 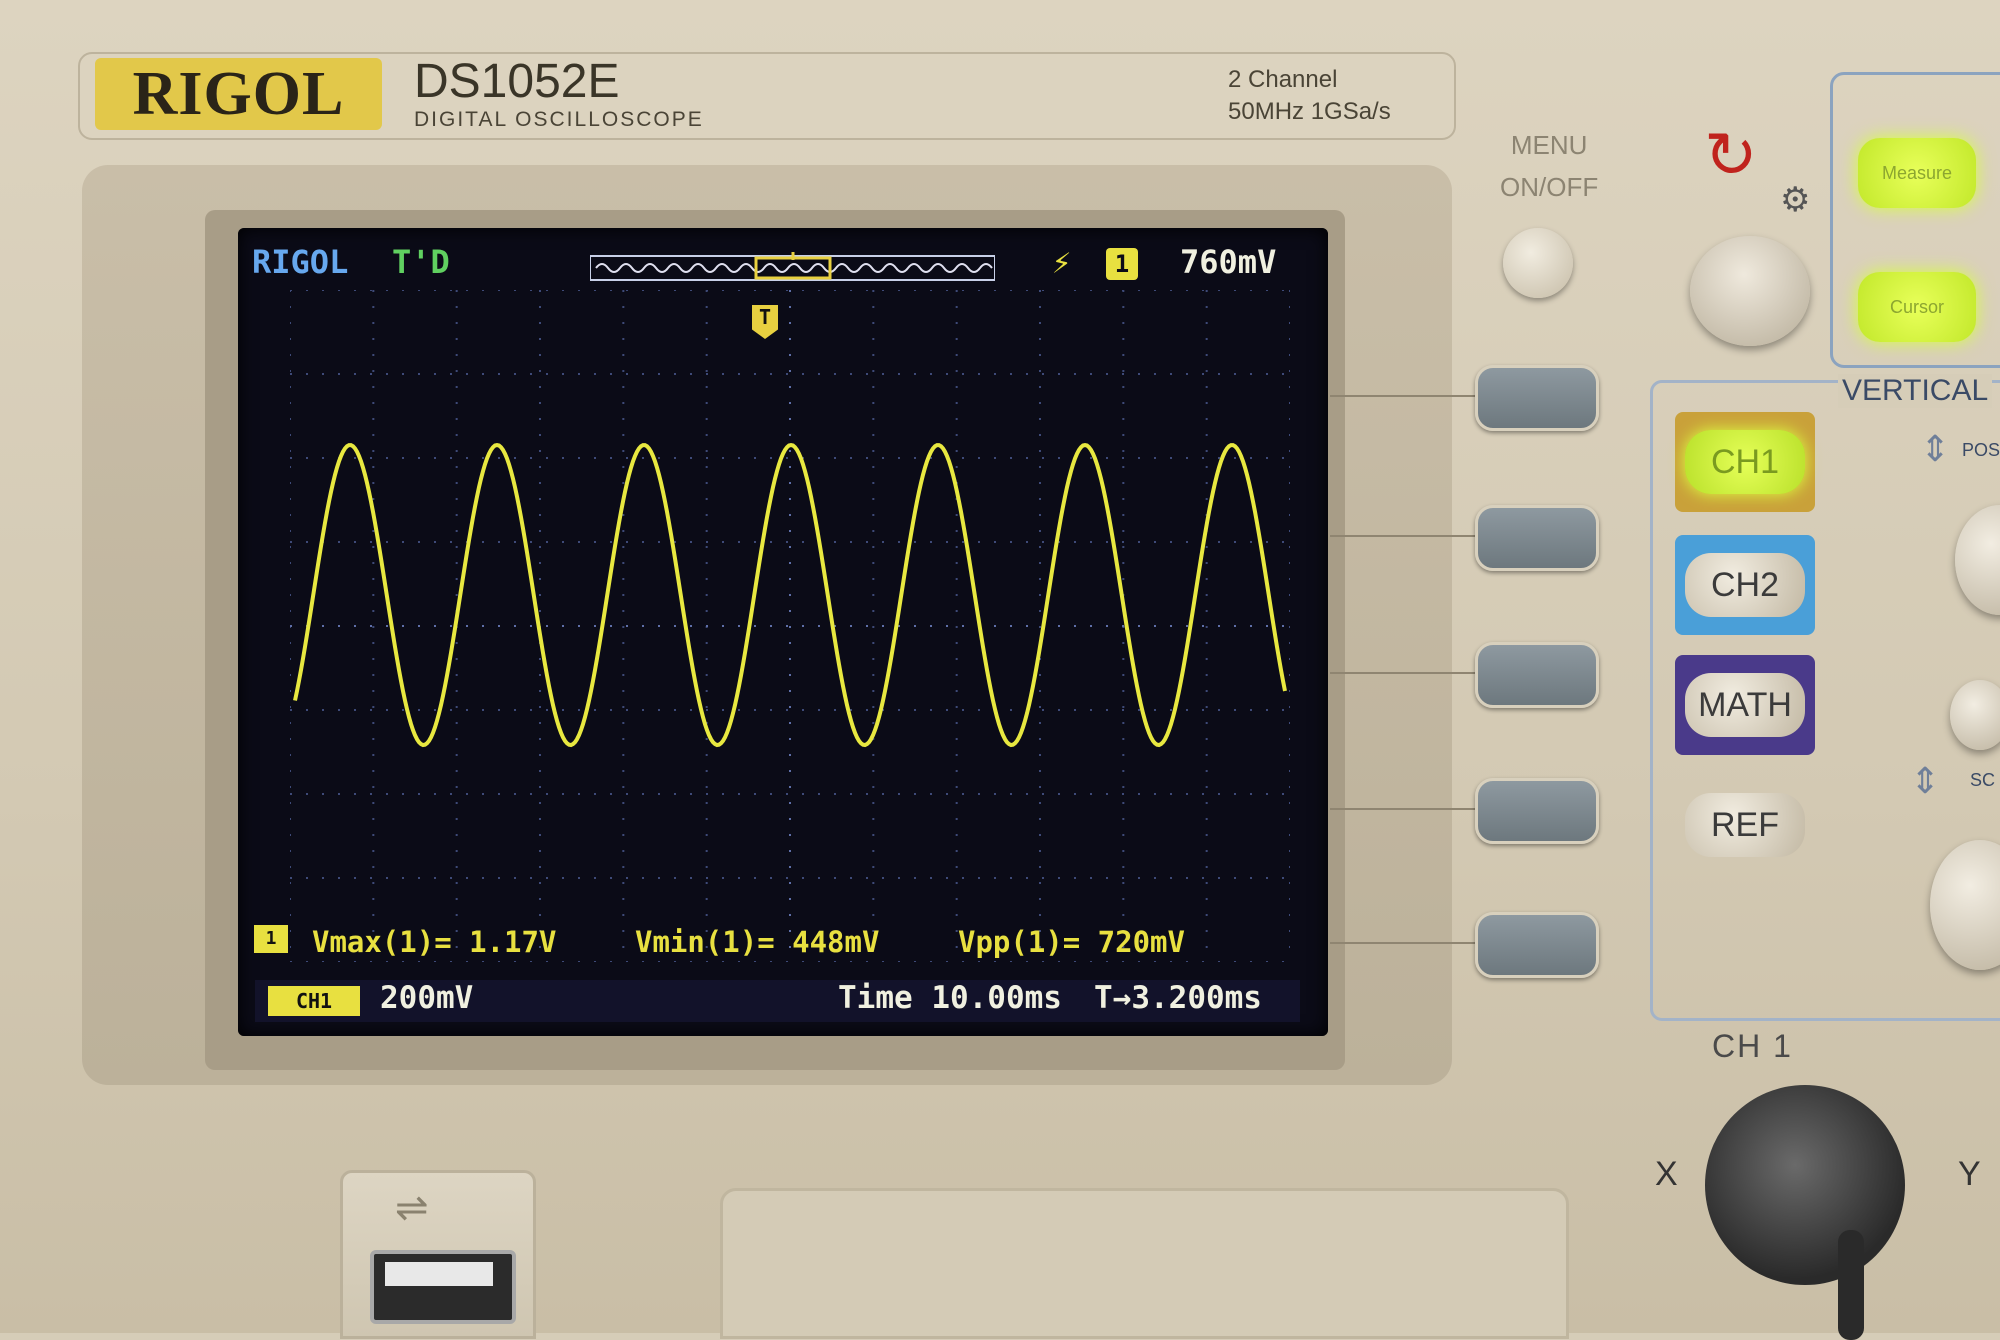 What do you see at coordinates (427, 998) in the screenshot?
I see `ch1-volts-per-div: 200mV` at bounding box center [427, 998].